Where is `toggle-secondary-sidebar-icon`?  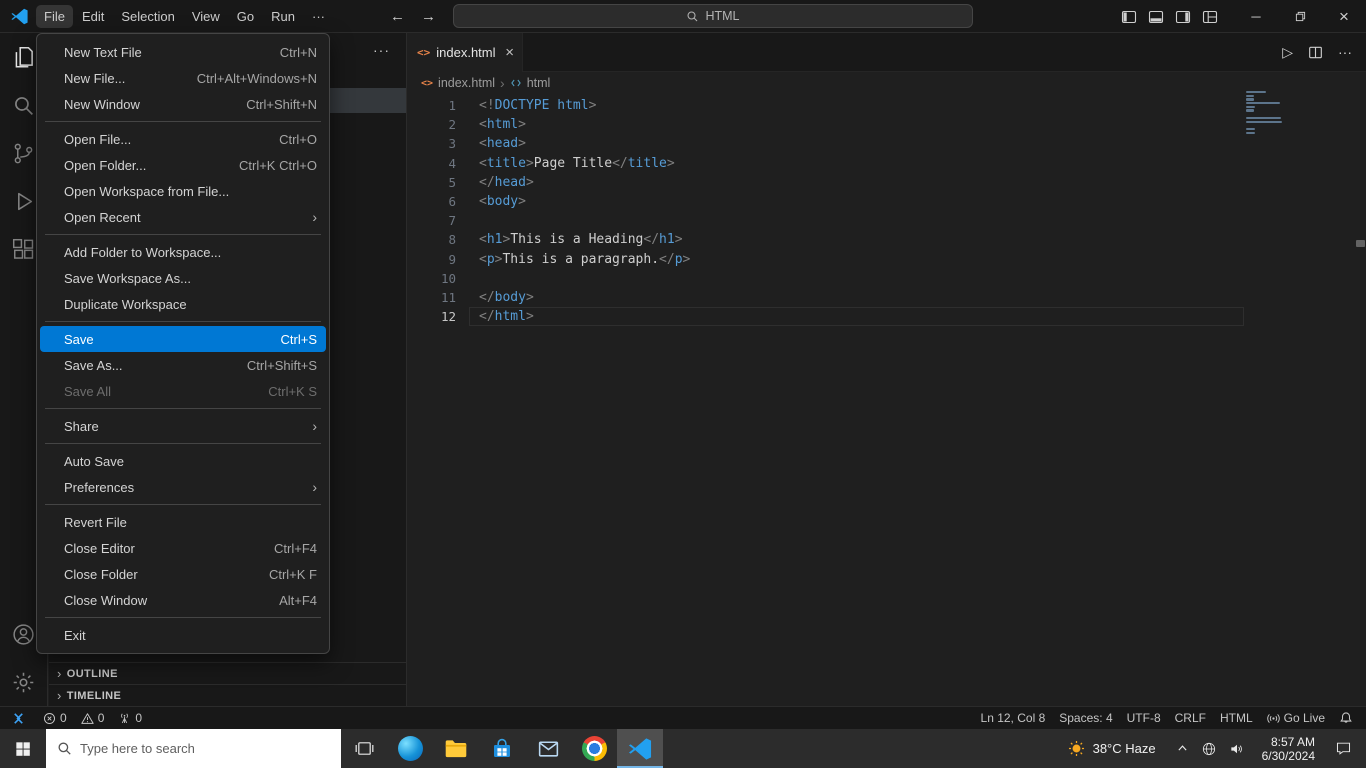 toggle-secondary-sidebar-icon is located at coordinates (1183, 17).